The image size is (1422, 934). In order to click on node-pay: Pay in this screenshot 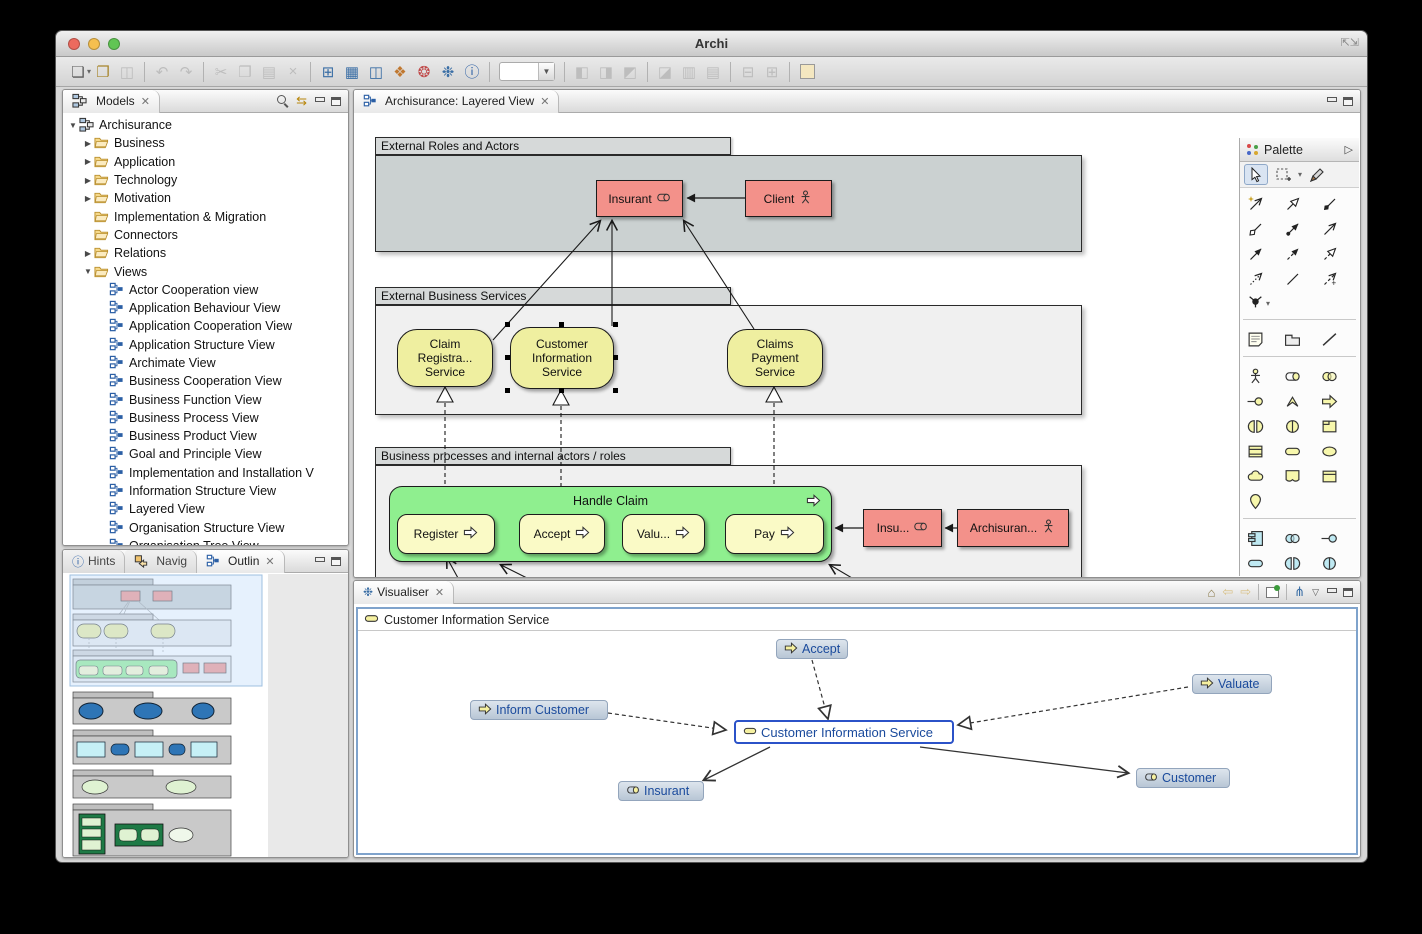, I will do `click(774, 534)`.